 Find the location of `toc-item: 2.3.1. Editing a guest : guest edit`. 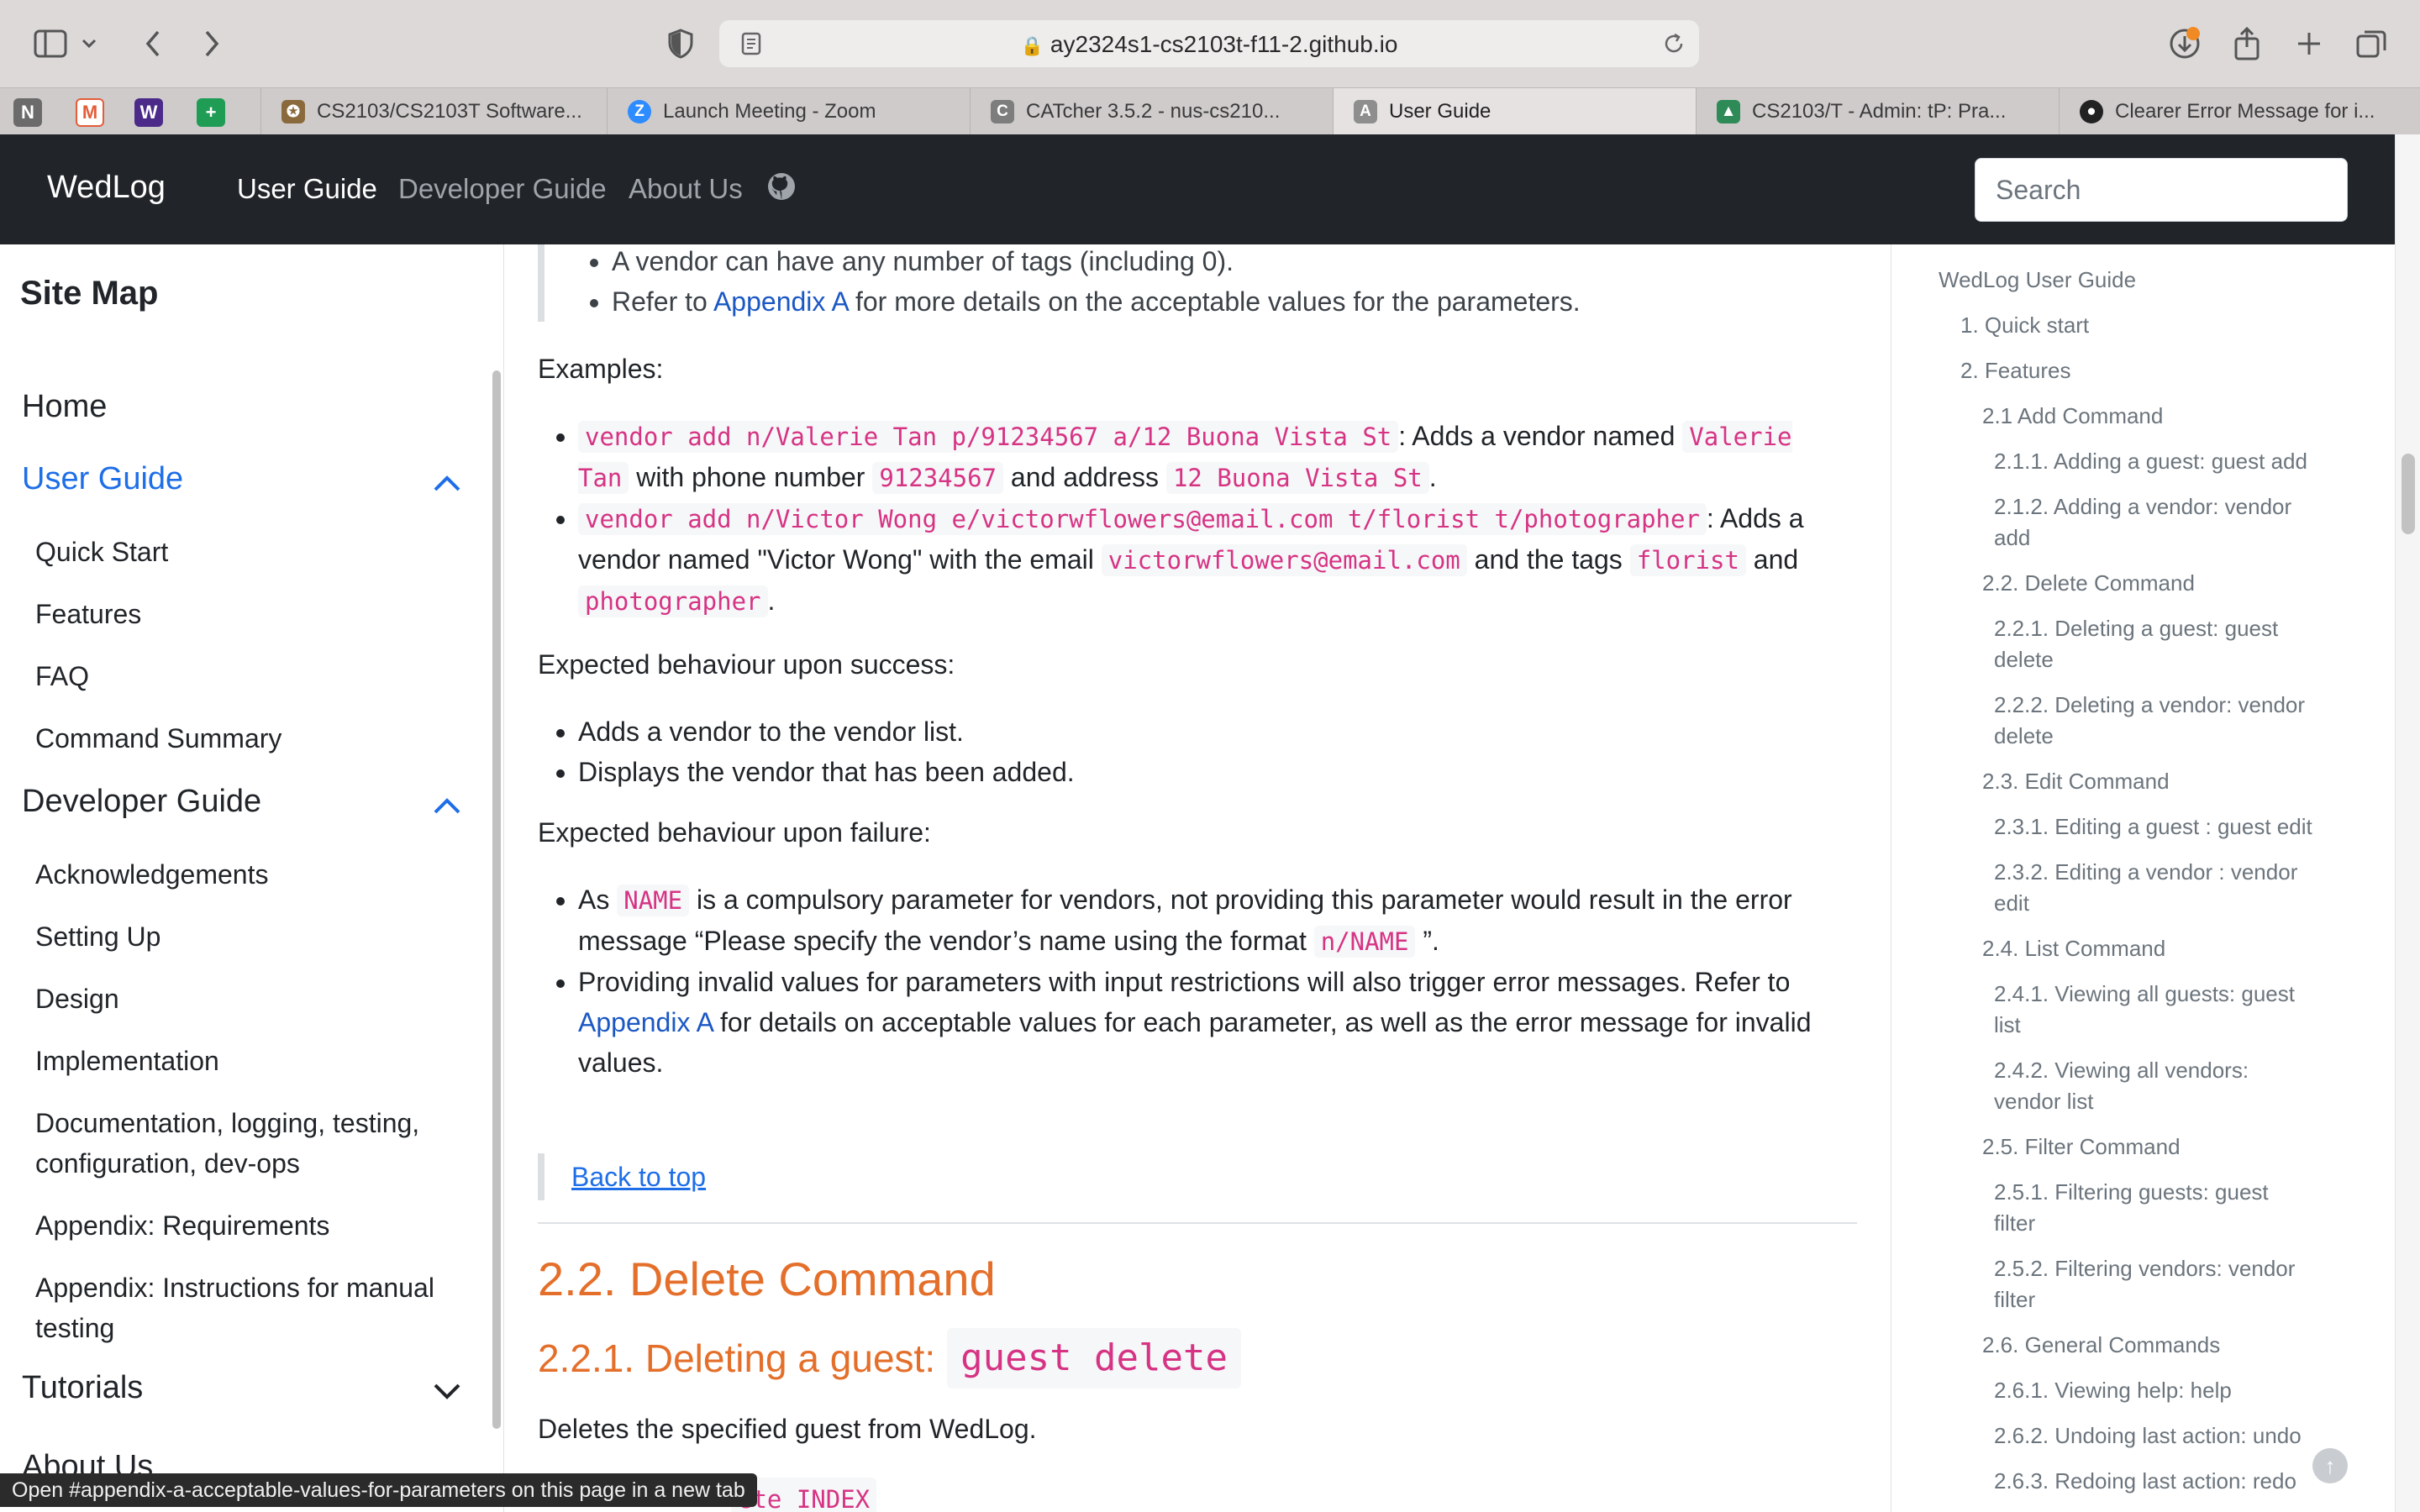

toc-item: 2.3.1. Editing a guest : guest edit is located at coordinates (2153, 827).